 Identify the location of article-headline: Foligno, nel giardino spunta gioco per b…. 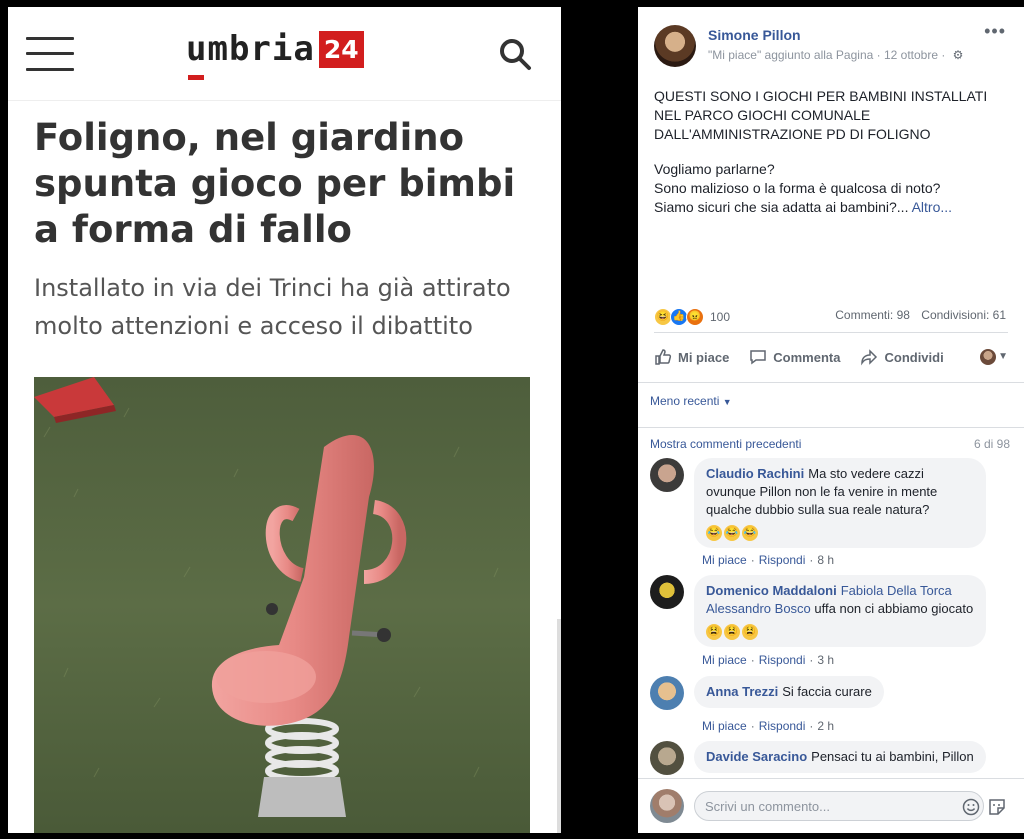
(275, 183).